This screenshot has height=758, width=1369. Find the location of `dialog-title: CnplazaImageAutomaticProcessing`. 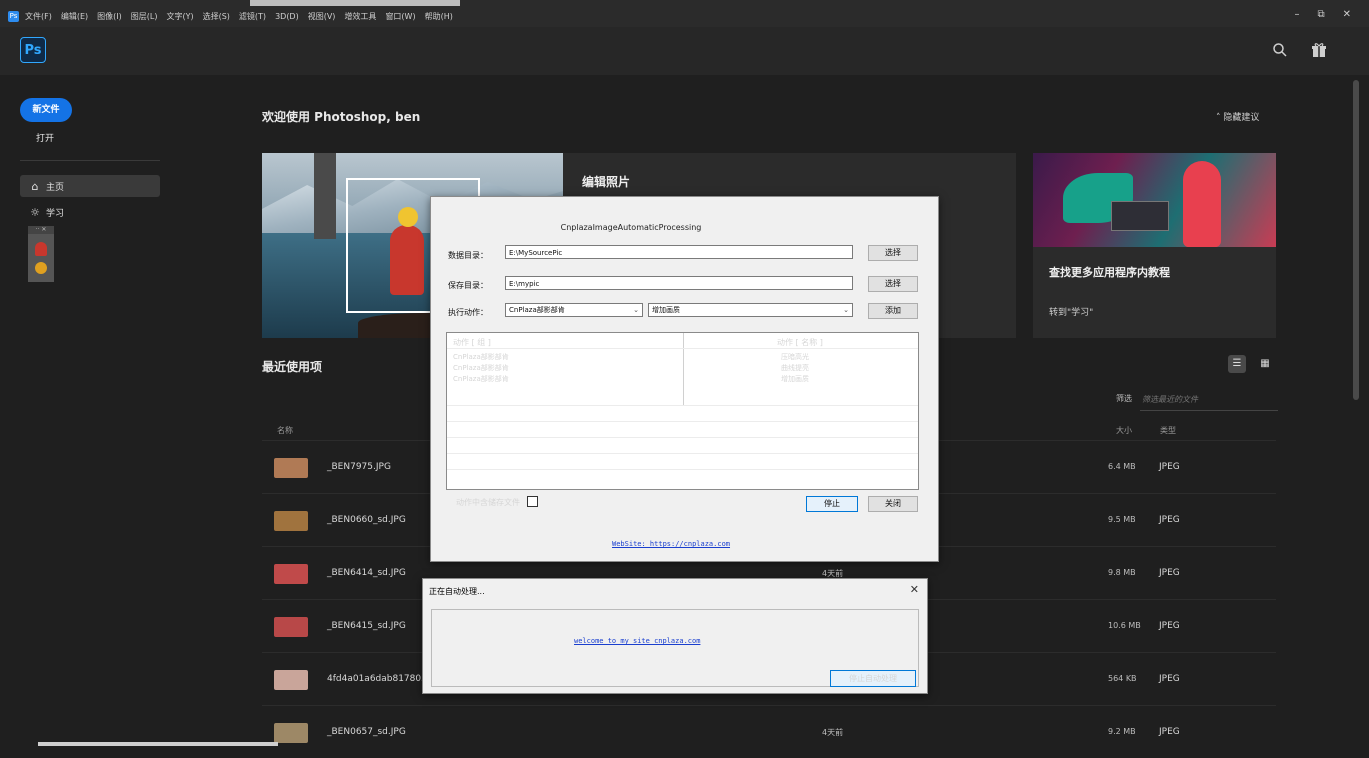

dialog-title: CnplazaImageAutomaticProcessing is located at coordinates (631, 227).